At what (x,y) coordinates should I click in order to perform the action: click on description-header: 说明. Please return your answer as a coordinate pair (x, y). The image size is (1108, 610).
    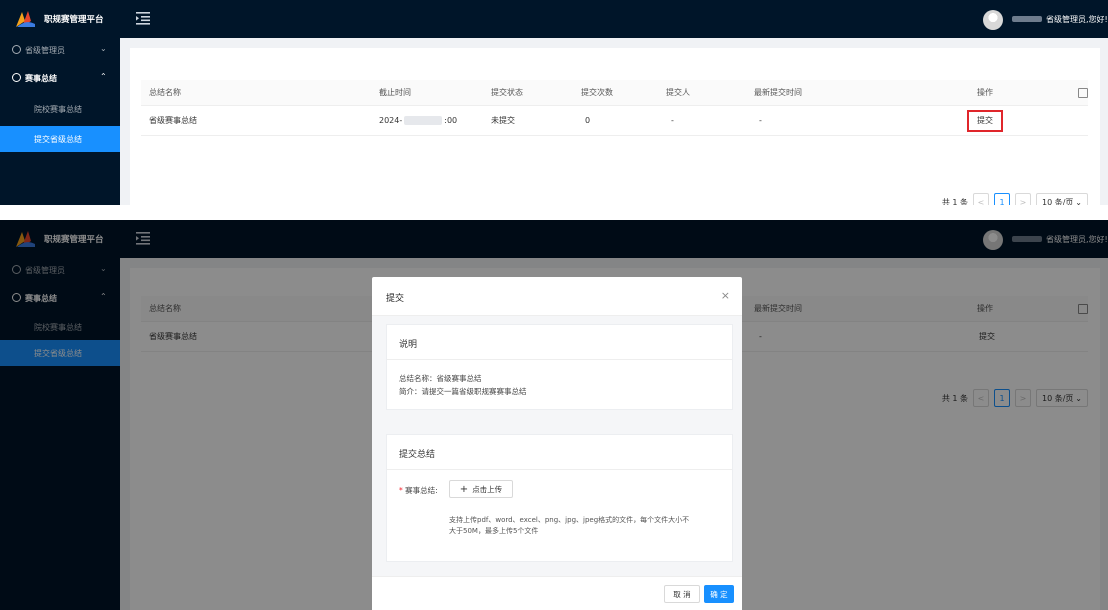
    Looking at the image, I should click on (408, 345).